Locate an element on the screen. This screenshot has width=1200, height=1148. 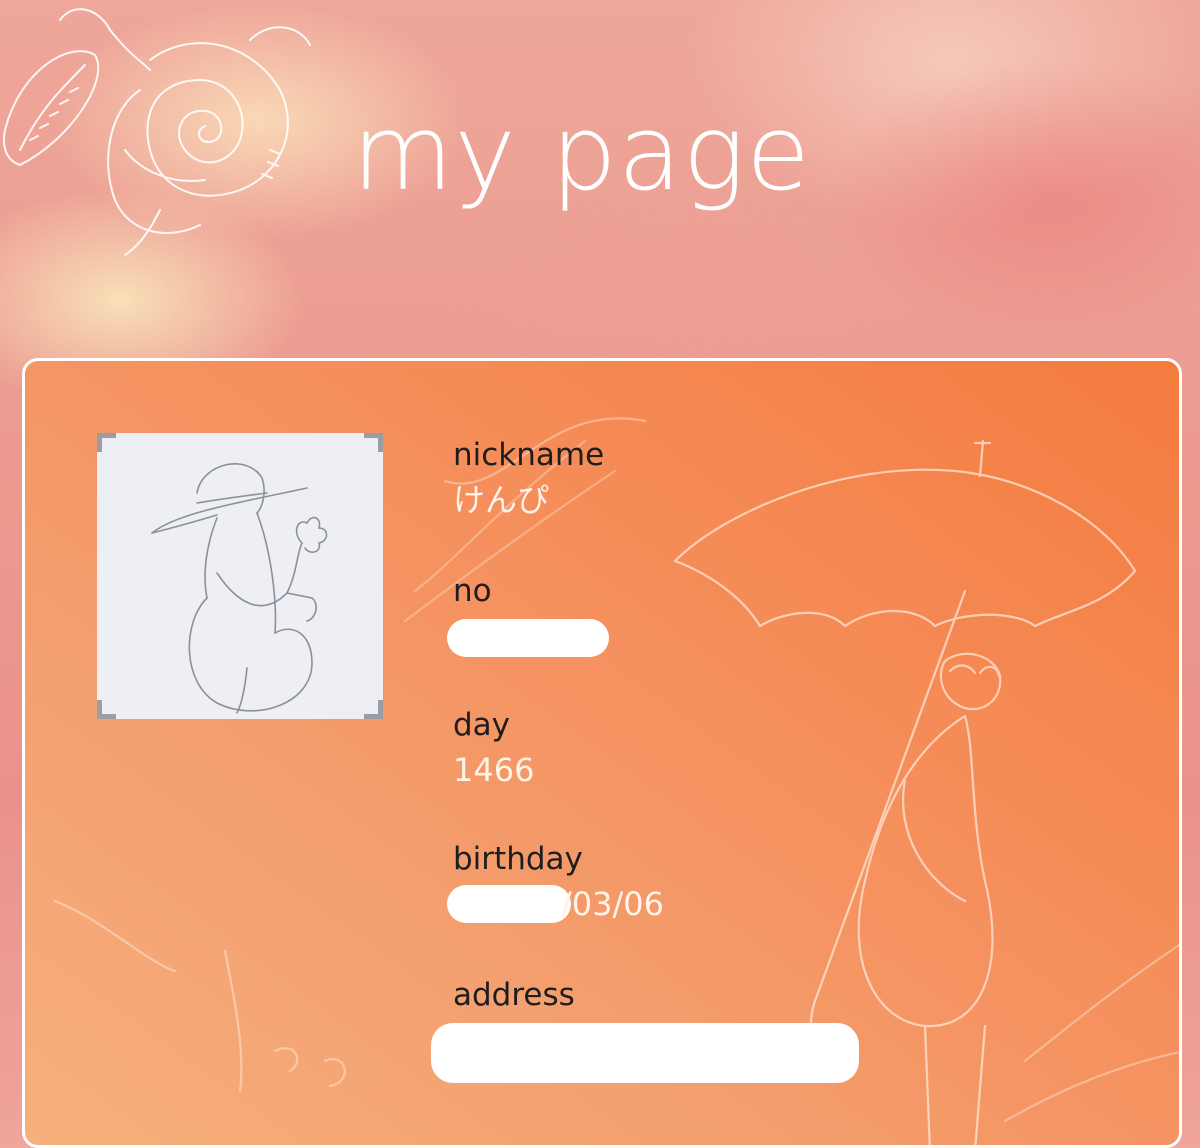
no-label: no is located at coordinates (472, 591).